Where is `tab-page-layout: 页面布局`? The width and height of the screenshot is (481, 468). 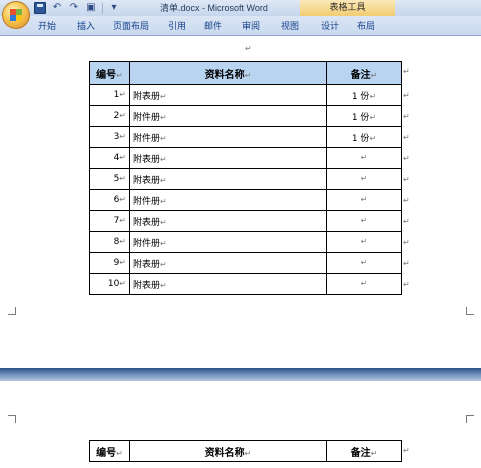 tab-page-layout: 页面布局 is located at coordinates (131, 25).